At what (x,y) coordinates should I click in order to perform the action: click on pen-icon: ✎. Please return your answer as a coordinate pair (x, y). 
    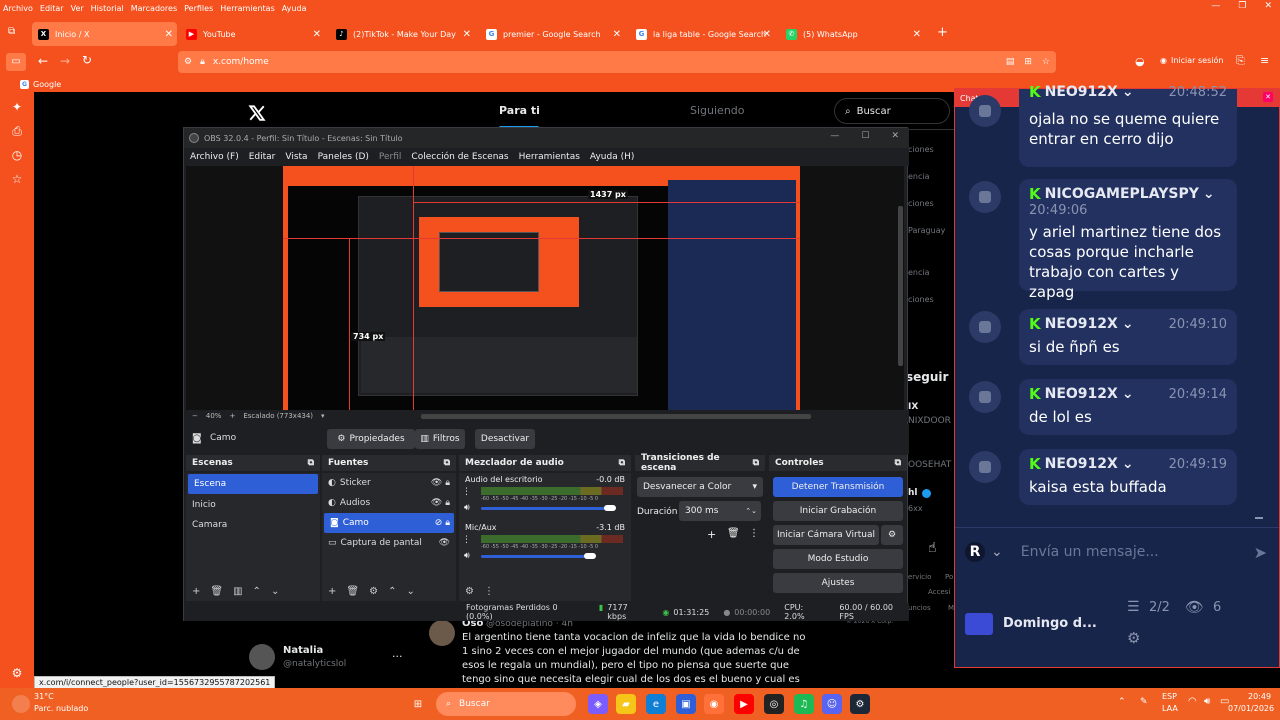
    Looking at the image, I should click on (1144, 702).